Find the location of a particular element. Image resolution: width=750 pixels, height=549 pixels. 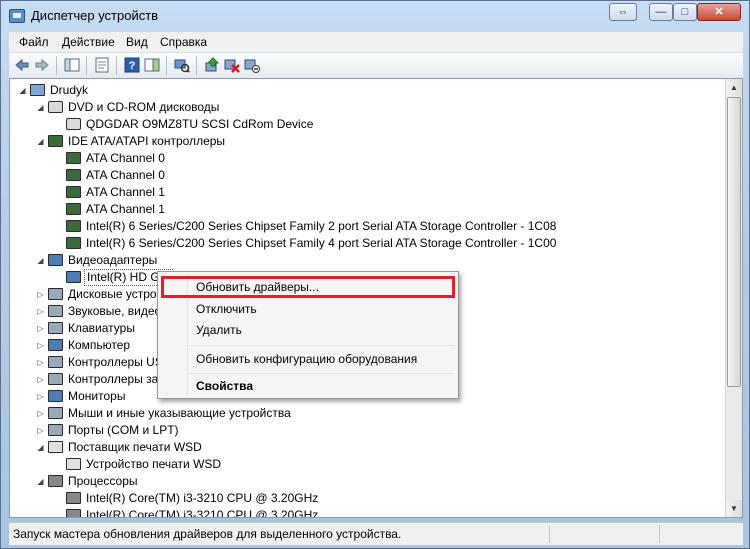

disable-menu-item: Отключить is located at coordinates (226, 309).